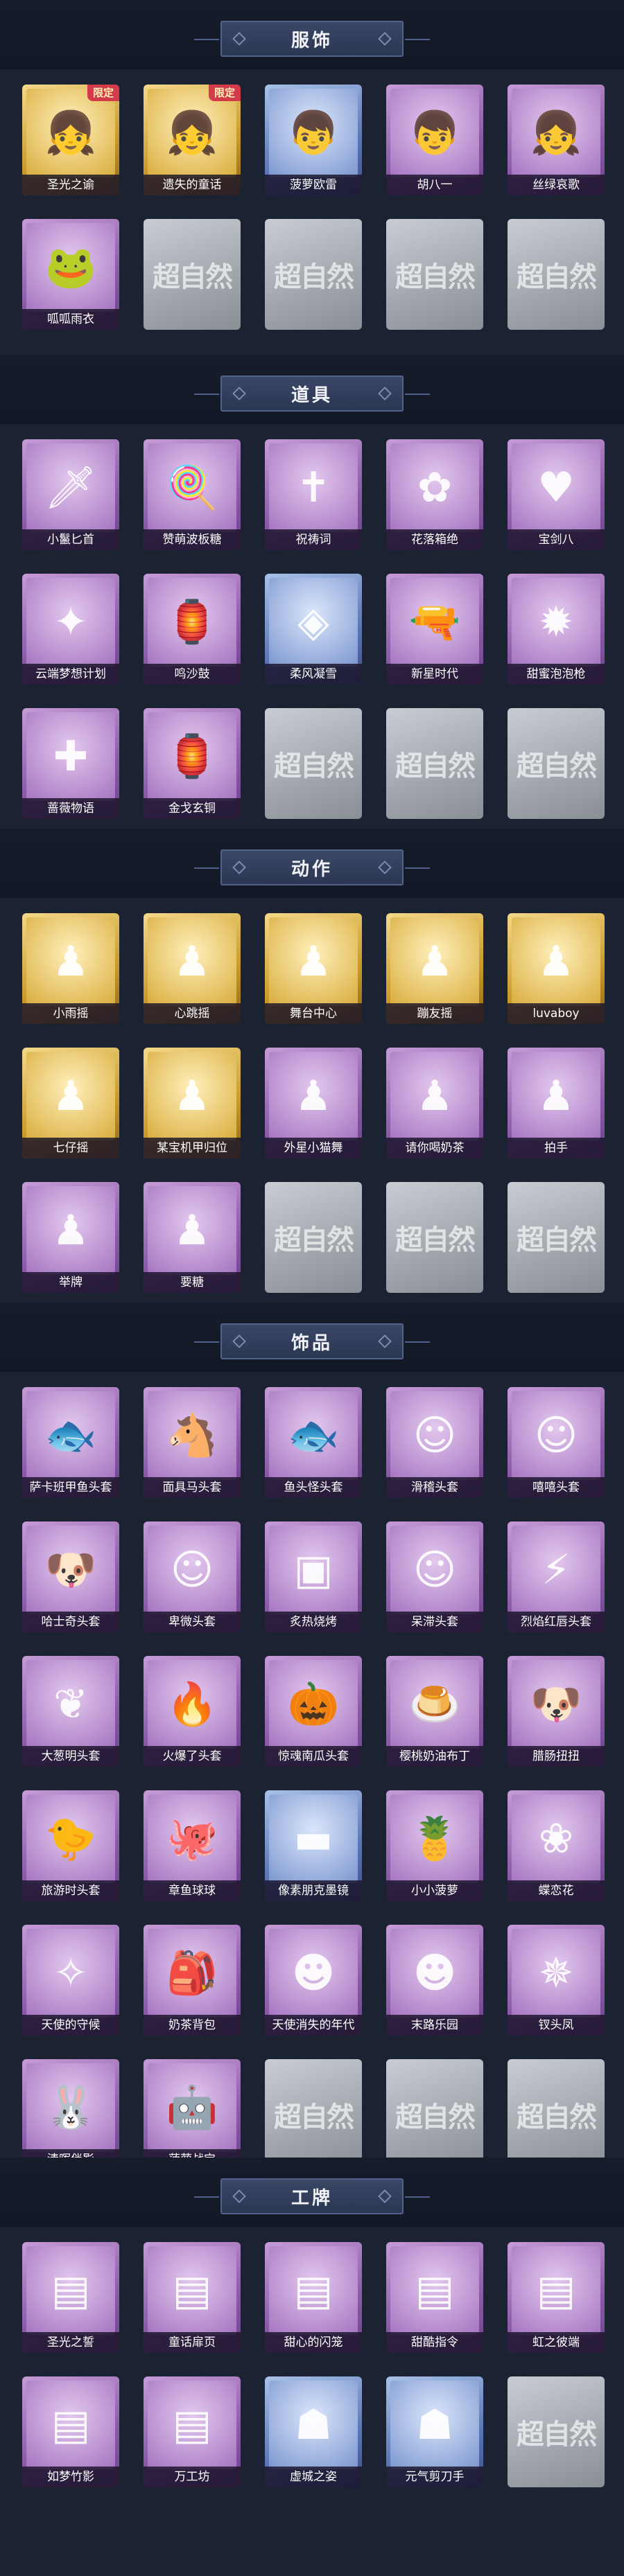 Image resolution: width=624 pixels, height=2576 pixels. I want to click on item-label: 甜心的闪笼, so click(313, 2342).